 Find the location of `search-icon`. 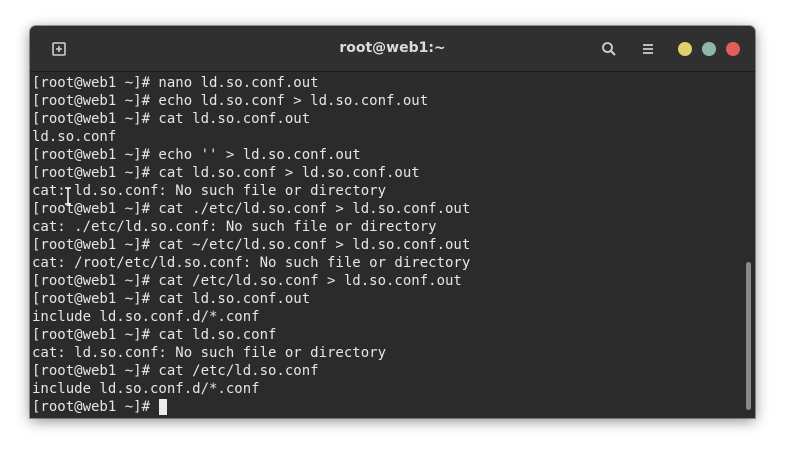

search-icon is located at coordinates (609, 49).